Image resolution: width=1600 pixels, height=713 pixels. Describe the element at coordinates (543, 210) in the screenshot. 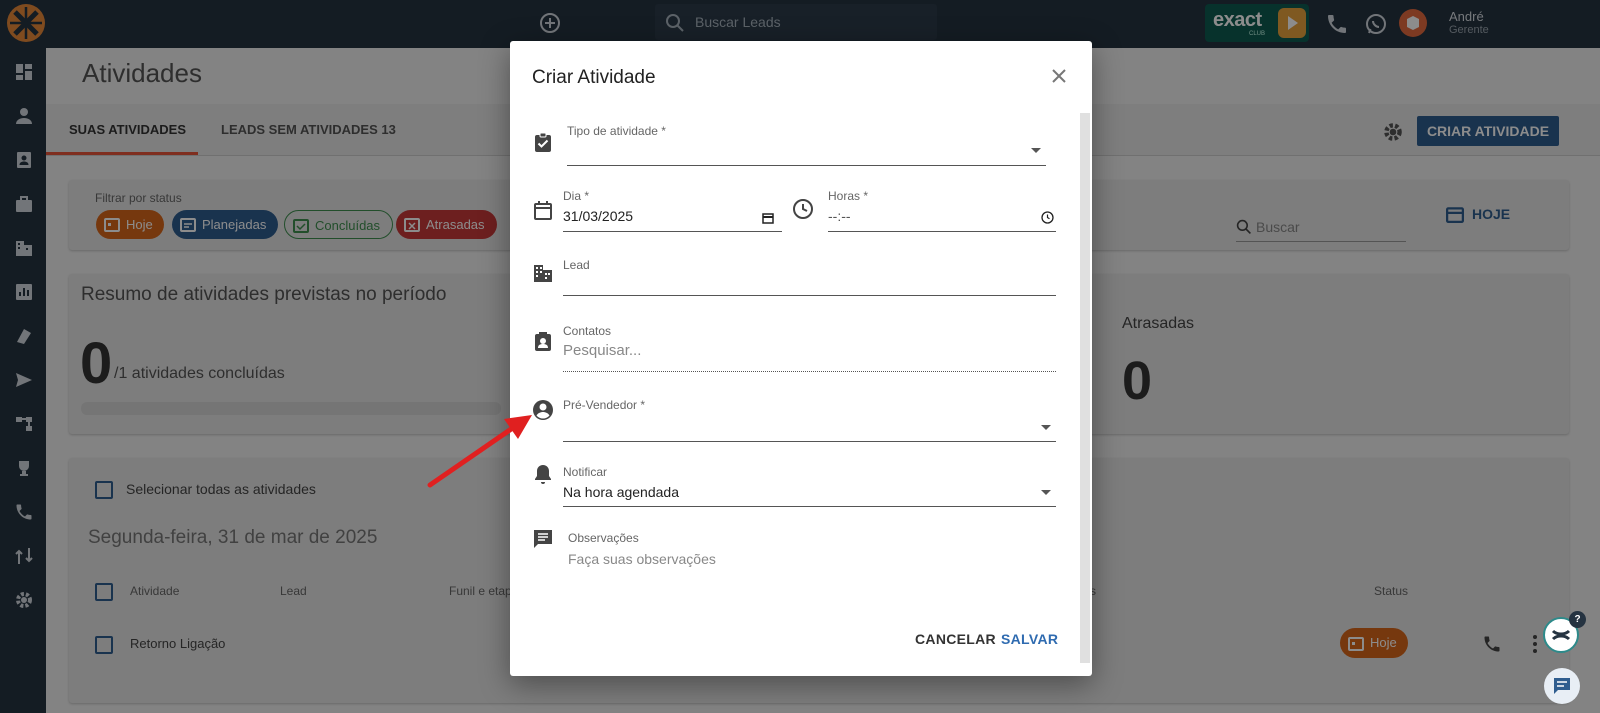

I see `calendar-icon` at that location.